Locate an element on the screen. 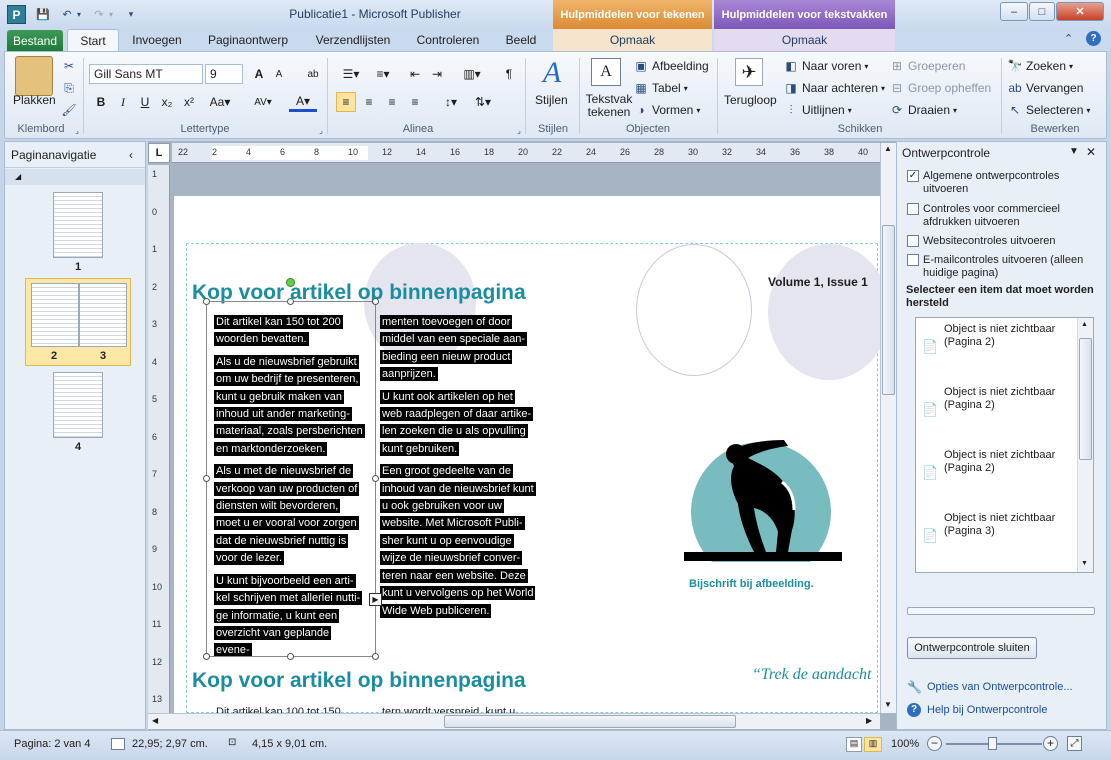 The height and width of the screenshot is (760, 1111). design-checker-help-link: Help bij Ontwerpcontrole is located at coordinates (987, 710).